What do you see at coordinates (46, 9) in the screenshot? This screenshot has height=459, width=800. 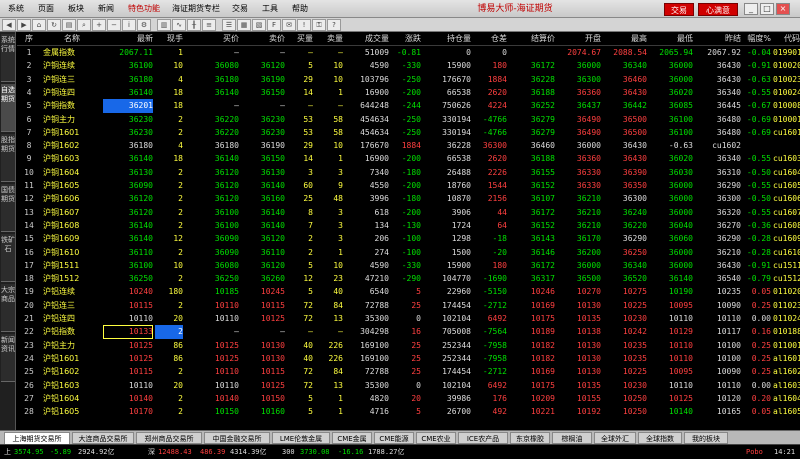 I see `menu-page: 页面` at bounding box center [46, 9].